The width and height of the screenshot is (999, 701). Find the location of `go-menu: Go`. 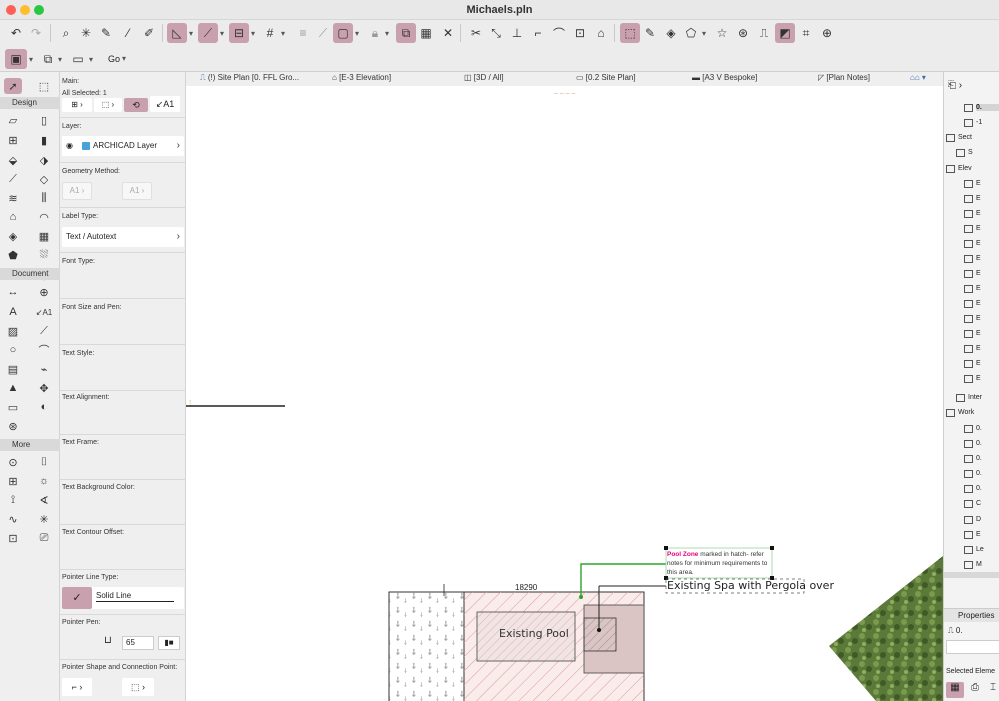

go-menu: Go is located at coordinates (114, 59).